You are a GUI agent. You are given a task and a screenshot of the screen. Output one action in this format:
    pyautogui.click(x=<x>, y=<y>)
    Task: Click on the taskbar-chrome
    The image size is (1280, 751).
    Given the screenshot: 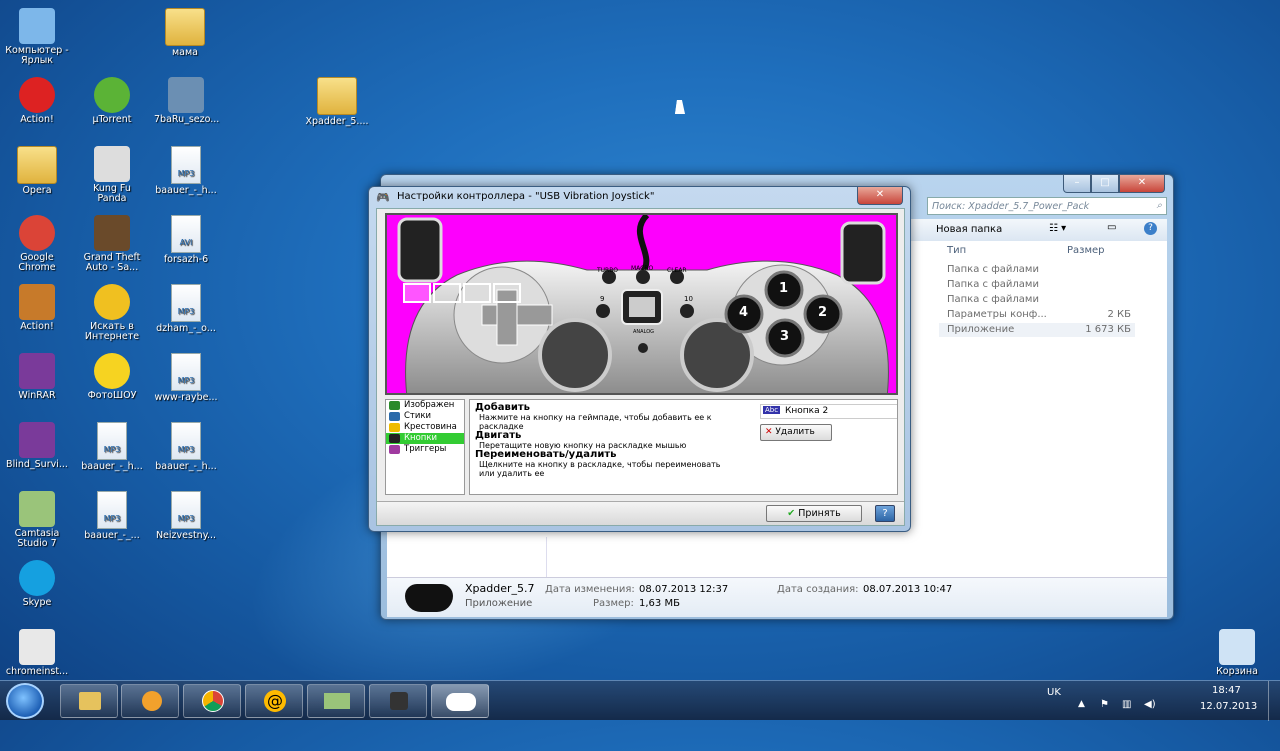 What is the action you would take?
    pyautogui.click(x=212, y=701)
    